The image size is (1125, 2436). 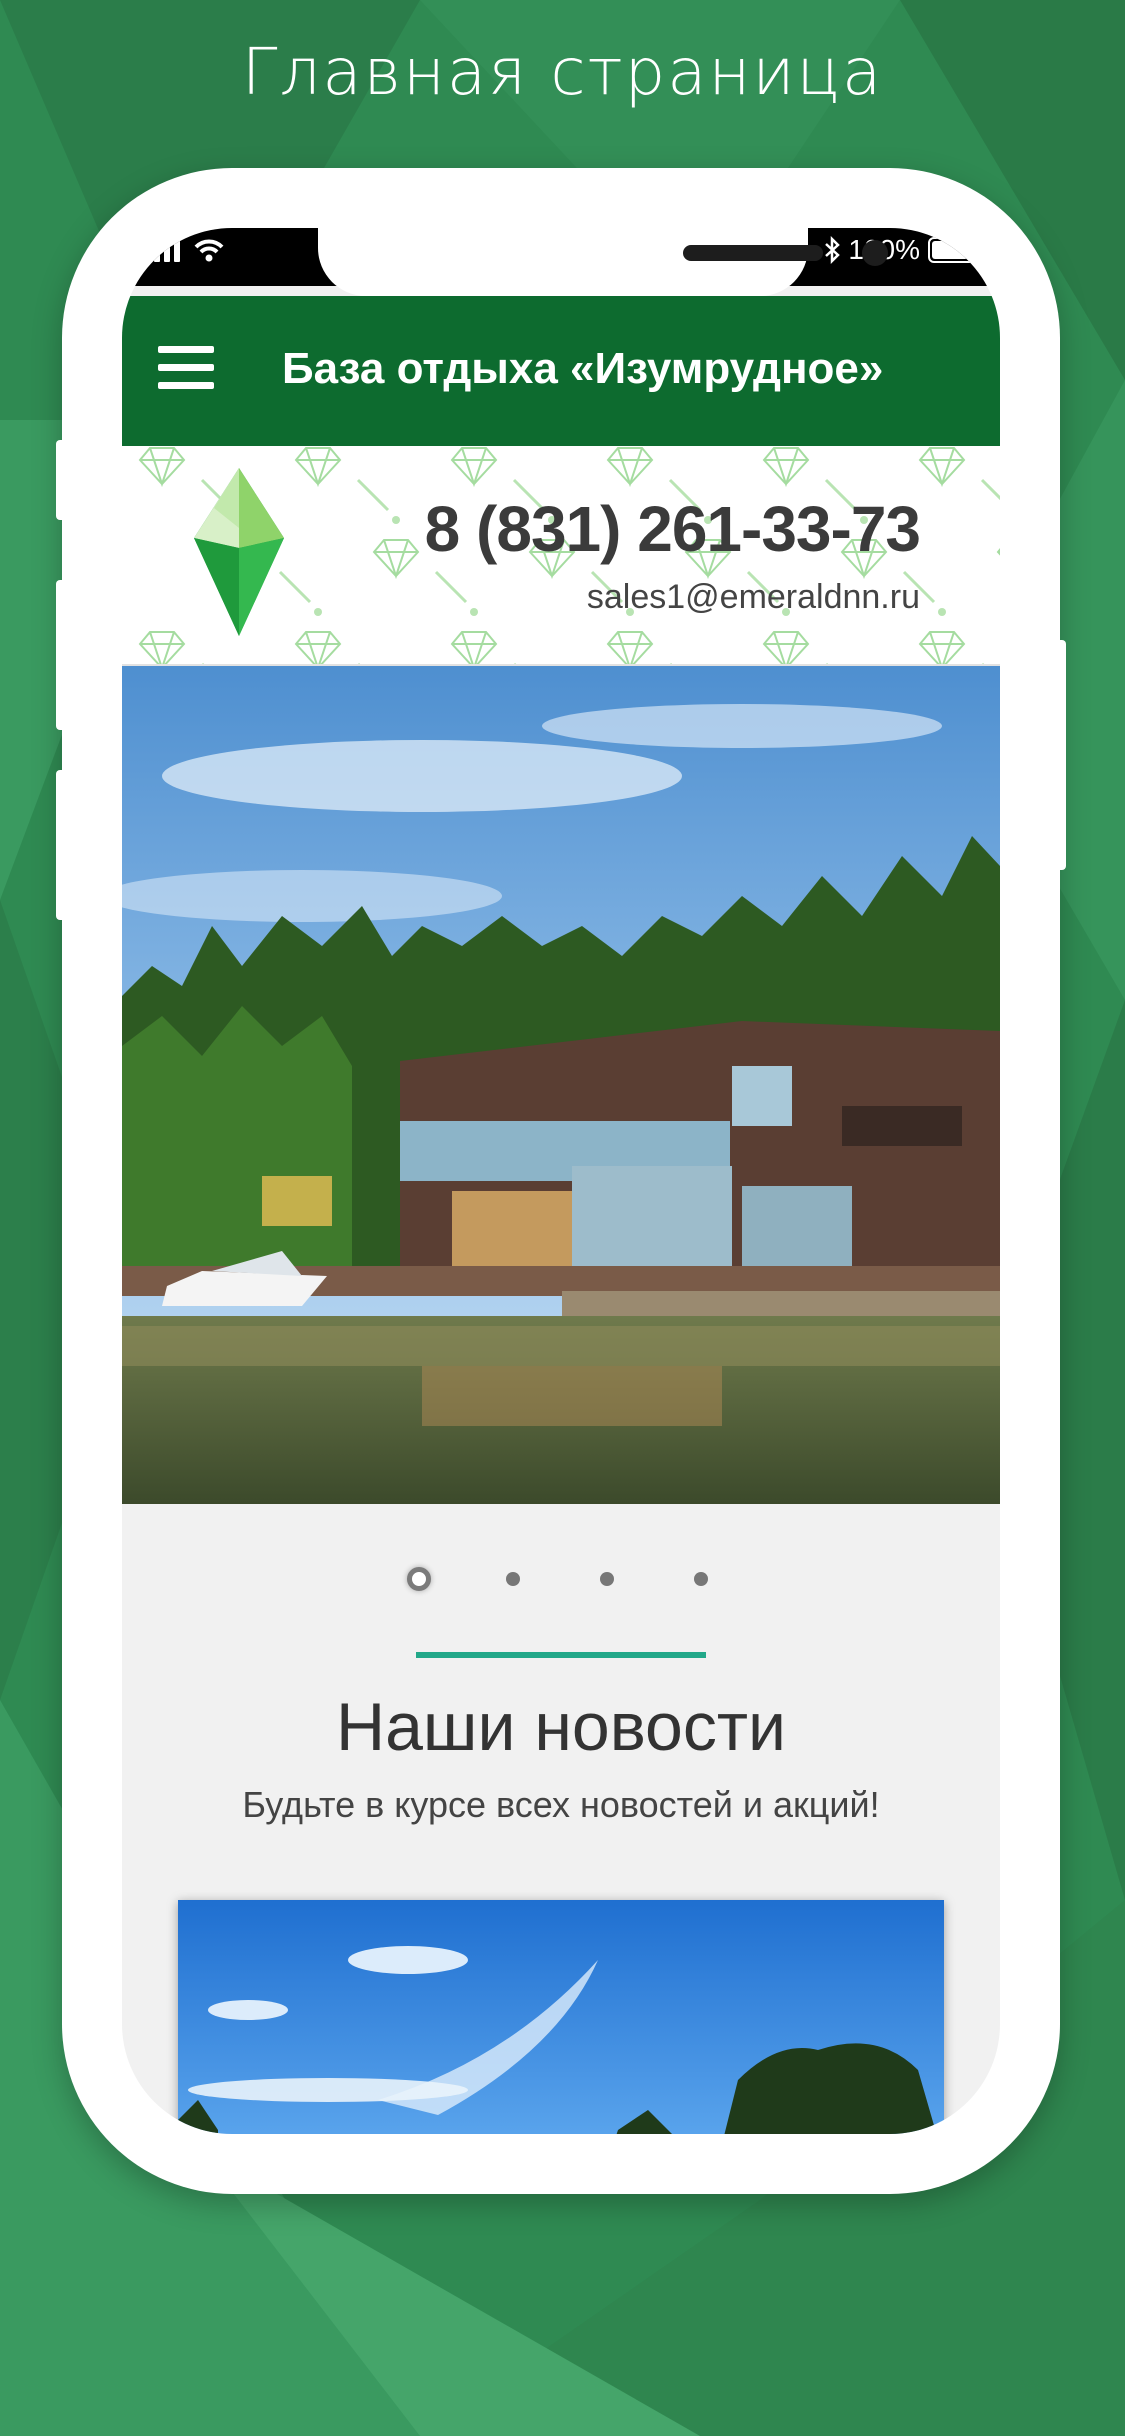 What do you see at coordinates (561, 1578) in the screenshot?
I see `carousel-dots` at bounding box center [561, 1578].